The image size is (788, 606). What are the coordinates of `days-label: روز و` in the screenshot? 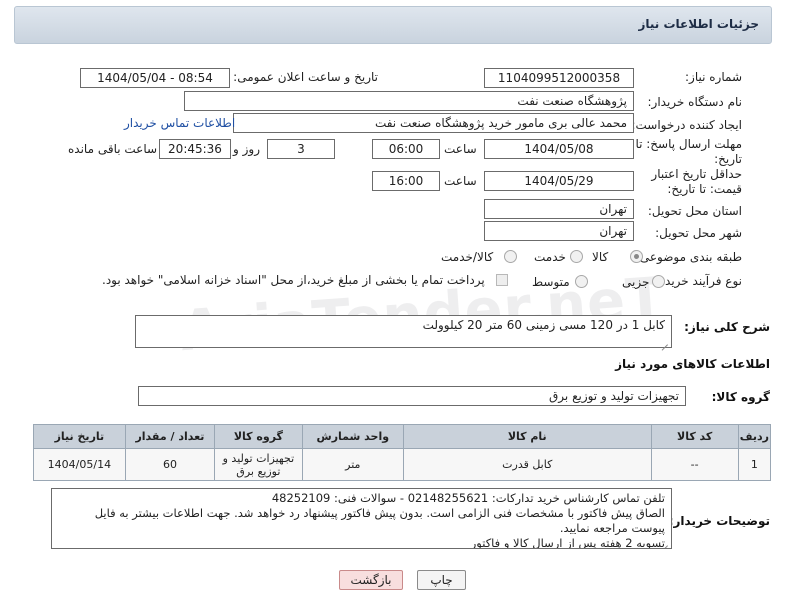 It's located at (246, 149).